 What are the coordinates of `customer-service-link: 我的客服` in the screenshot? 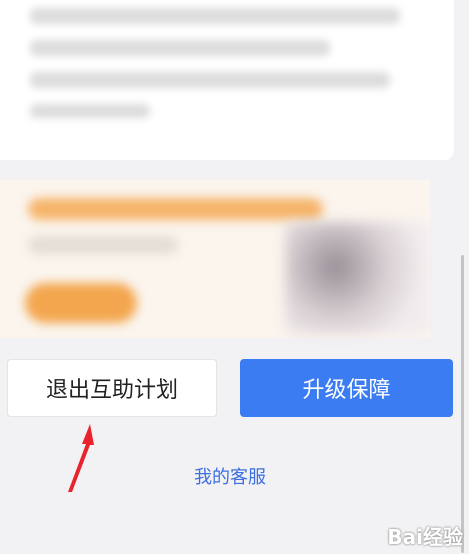 It's located at (230, 476).